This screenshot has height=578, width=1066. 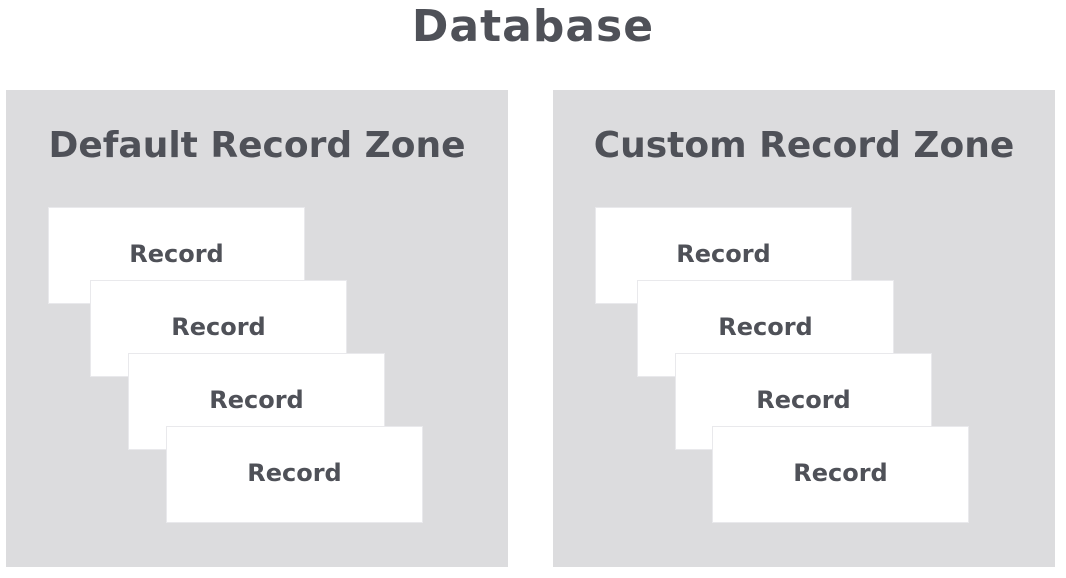 I want to click on zone-title: Custom Record Zone, so click(x=804, y=145).